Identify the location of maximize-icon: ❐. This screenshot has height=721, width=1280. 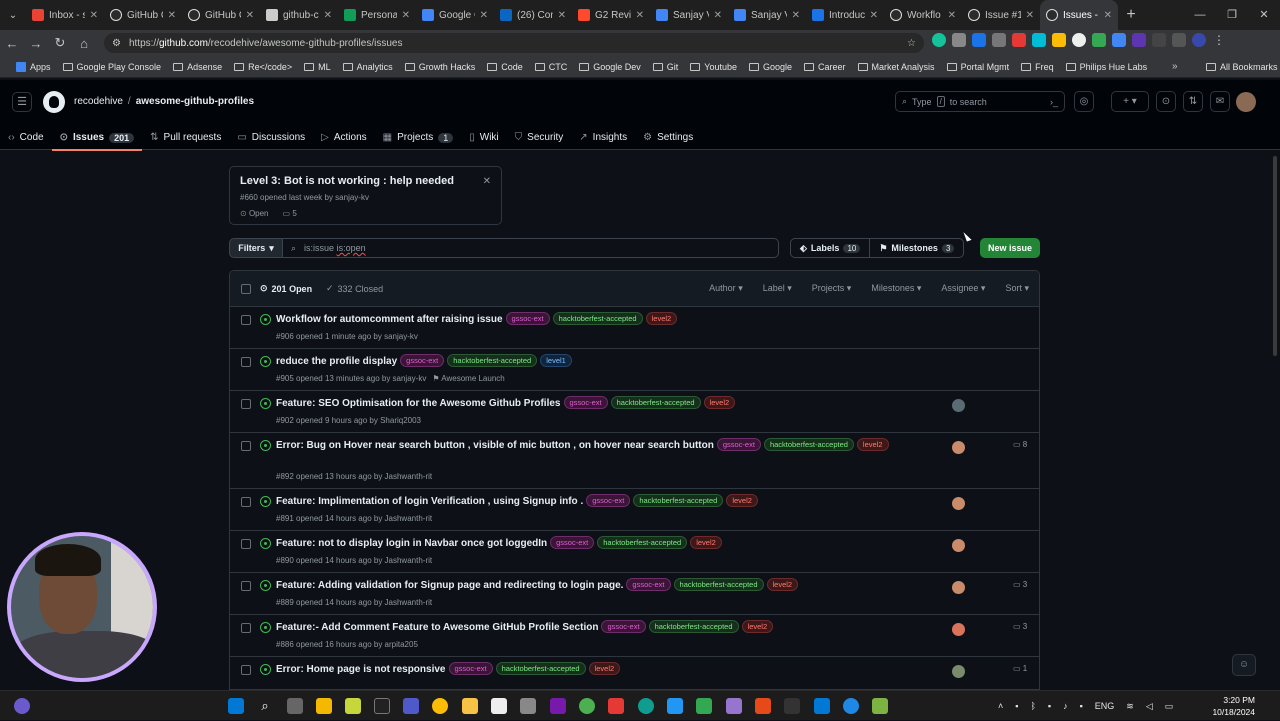
(1232, 15).